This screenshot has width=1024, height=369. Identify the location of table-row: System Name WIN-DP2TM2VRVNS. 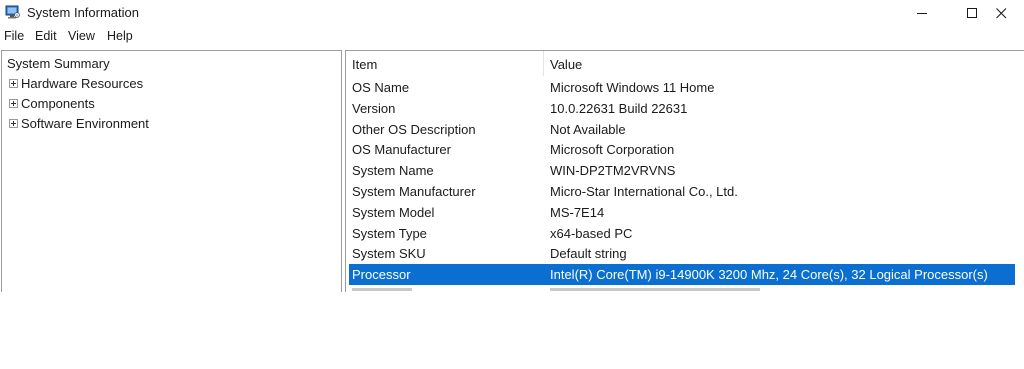
(682, 170).